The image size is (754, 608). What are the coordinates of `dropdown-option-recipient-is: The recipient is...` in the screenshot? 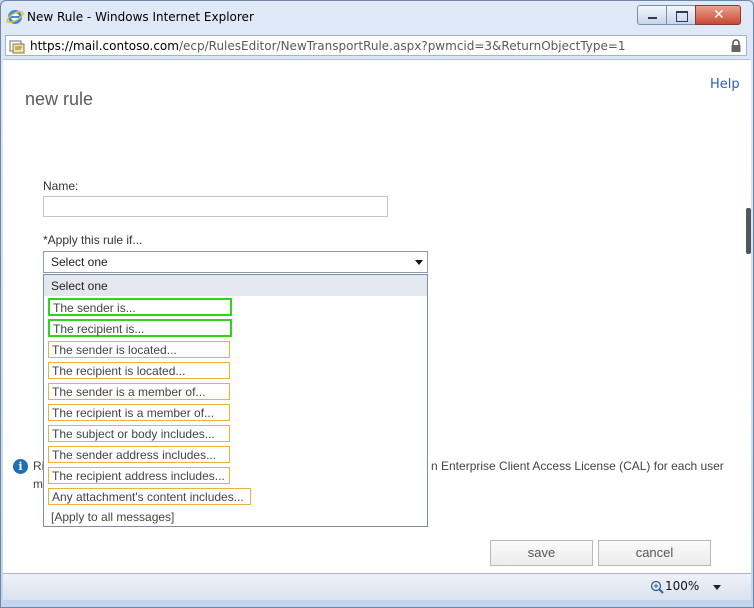 It's located at (140, 328).